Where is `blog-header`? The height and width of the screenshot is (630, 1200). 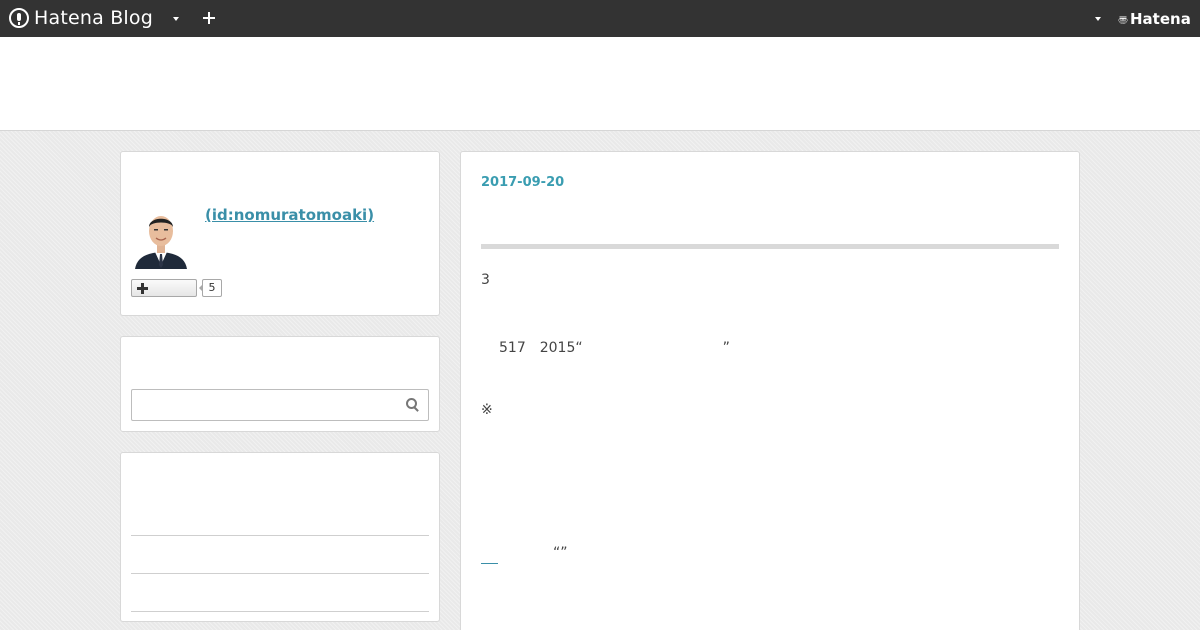
blog-header is located at coordinates (600, 84).